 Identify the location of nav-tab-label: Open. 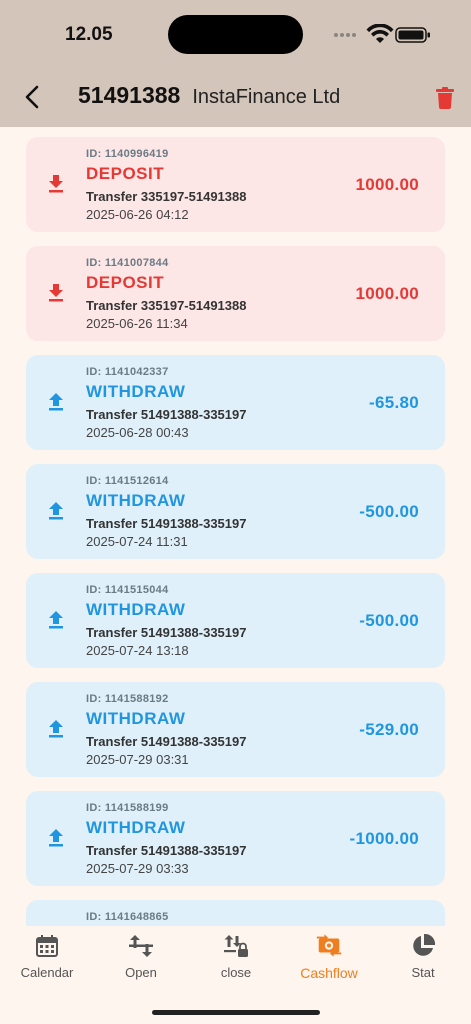
(141, 972).